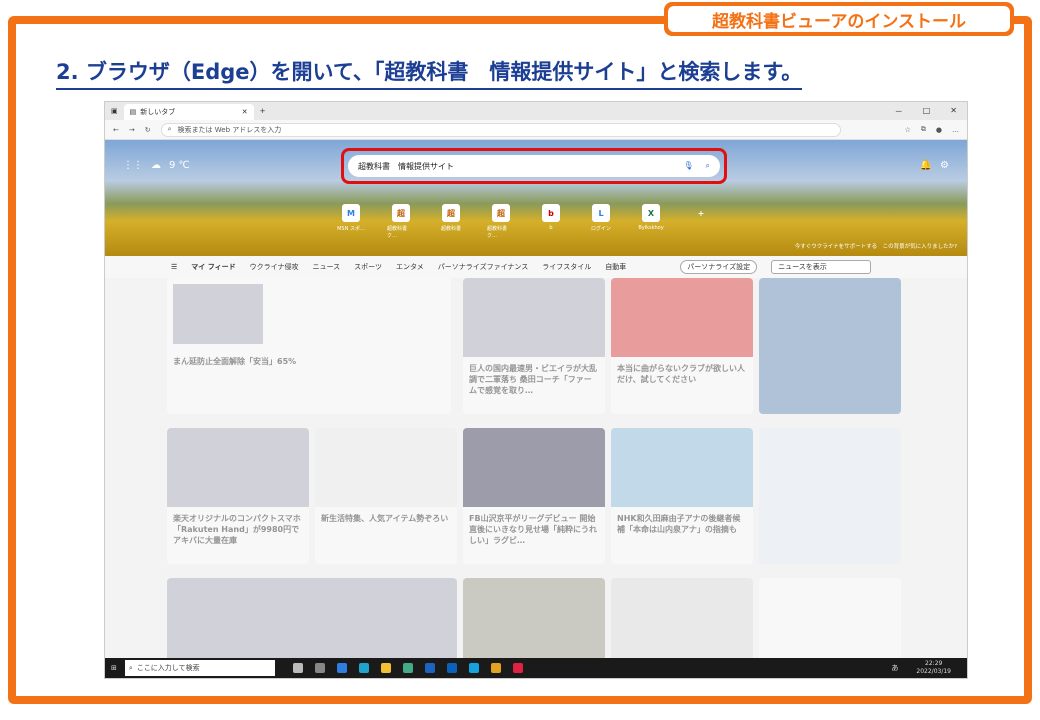 The height and width of the screenshot is (720, 1040). What do you see at coordinates (274, 267) in the screenshot?
I see `feed-nav-item: ウクライナ侵攻` at bounding box center [274, 267].